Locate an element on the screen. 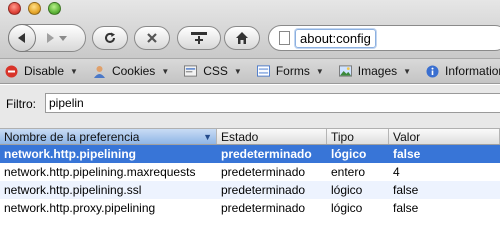 The height and width of the screenshot is (251, 500). forward-button is located at coordinates (55, 38).